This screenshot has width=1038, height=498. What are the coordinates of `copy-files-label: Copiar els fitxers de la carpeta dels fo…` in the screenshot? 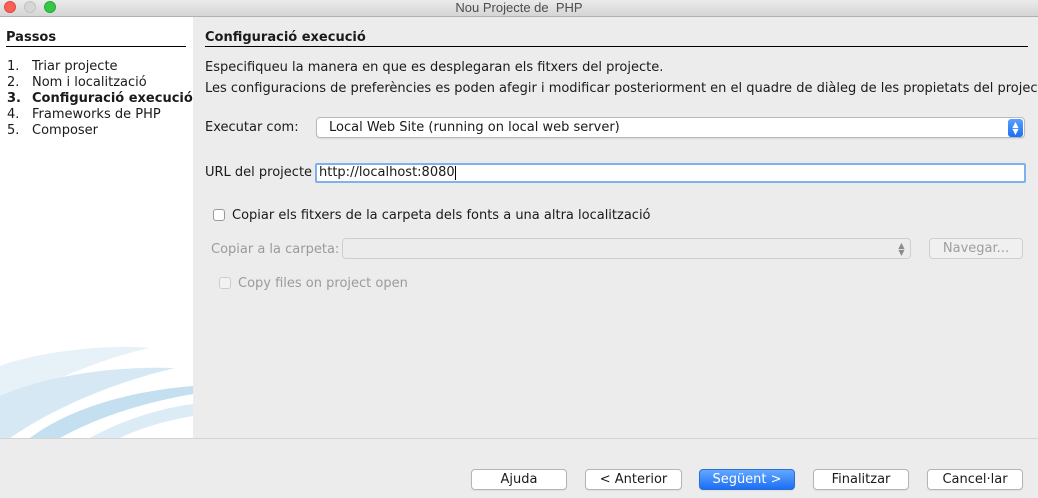 It's located at (441, 215).